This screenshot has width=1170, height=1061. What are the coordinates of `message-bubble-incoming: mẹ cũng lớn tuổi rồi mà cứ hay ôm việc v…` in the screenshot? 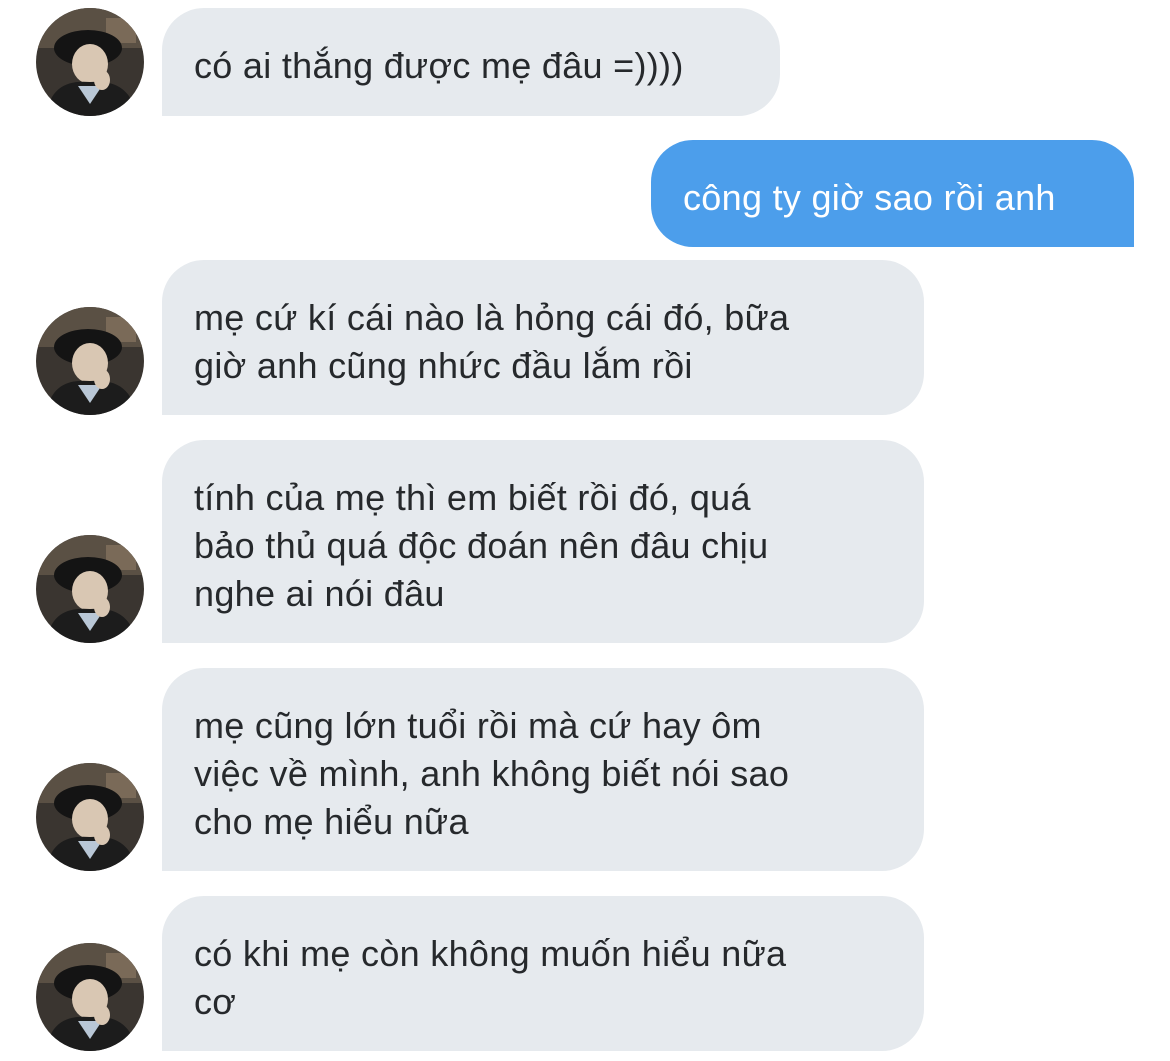 It's located at (543, 769).